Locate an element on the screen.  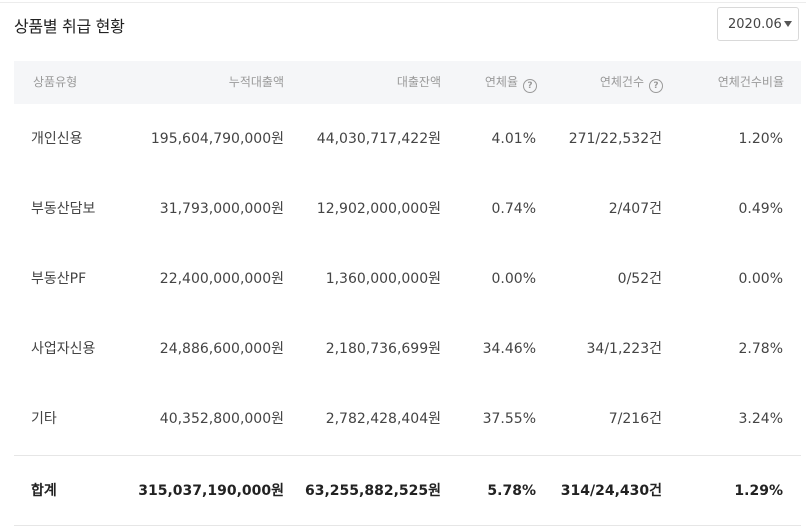
total-delinquency-count-ratio: 1.29% is located at coordinates (758, 491).